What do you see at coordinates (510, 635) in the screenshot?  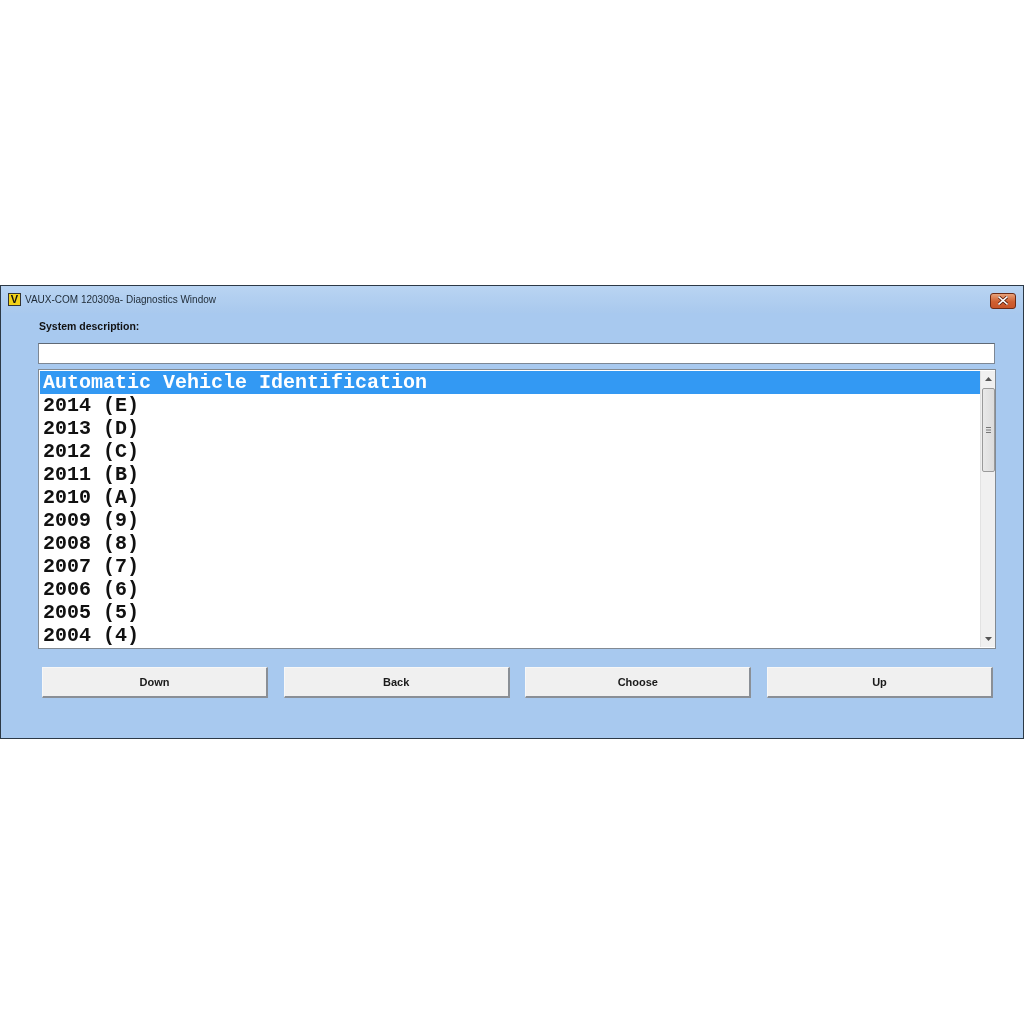 I see `list-item: 2004 (4)` at bounding box center [510, 635].